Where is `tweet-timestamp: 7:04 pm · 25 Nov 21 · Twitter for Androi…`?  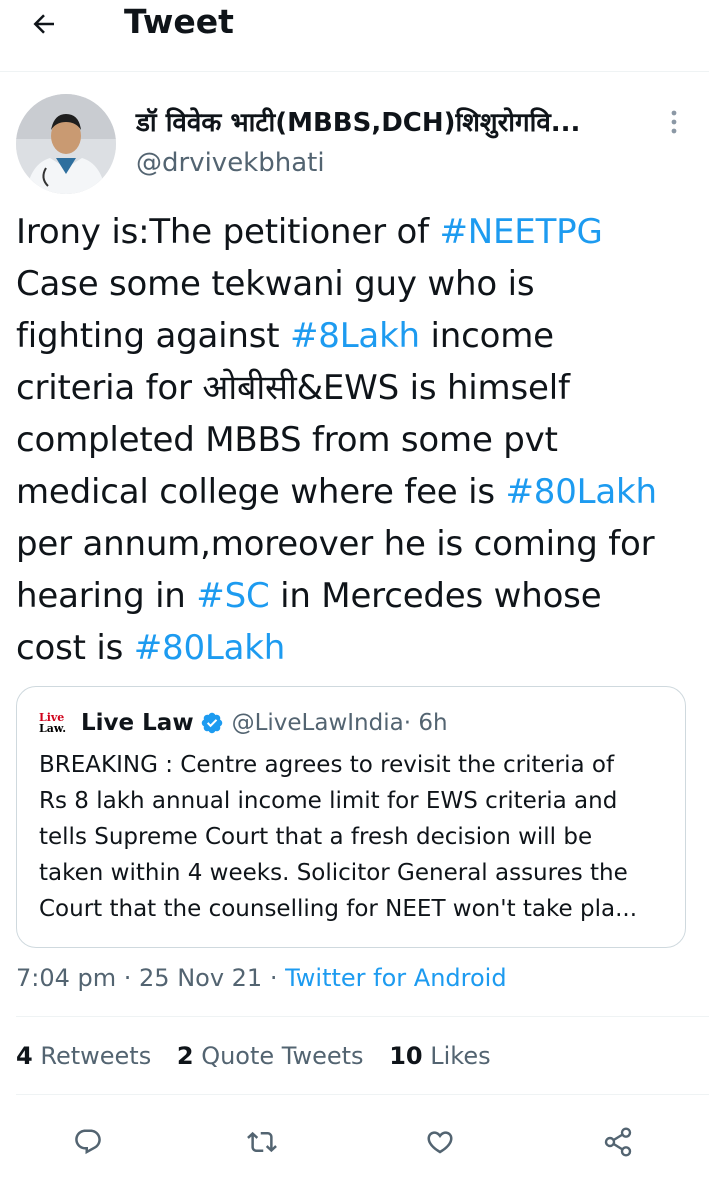
tweet-timestamp: 7:04 pm · 25 Nov 21 · Twitter for Androi… is located at coordinates (261, 978).